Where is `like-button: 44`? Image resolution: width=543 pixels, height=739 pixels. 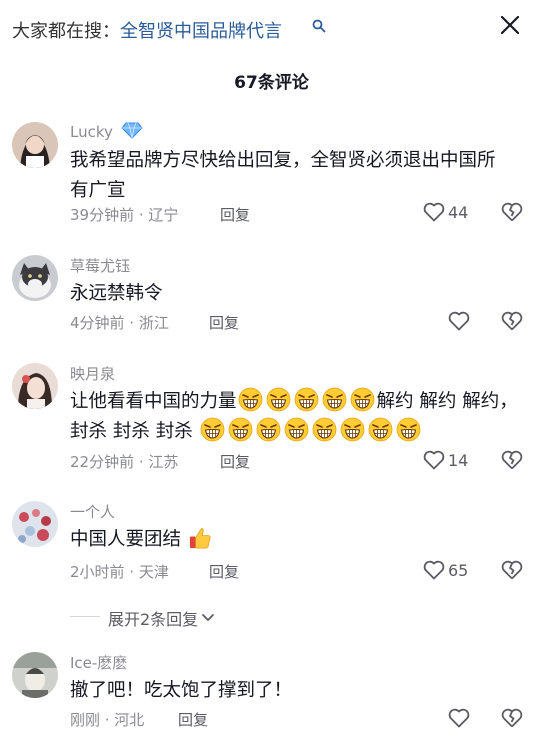 like-button: 44 is located at coordinates (445, 212).